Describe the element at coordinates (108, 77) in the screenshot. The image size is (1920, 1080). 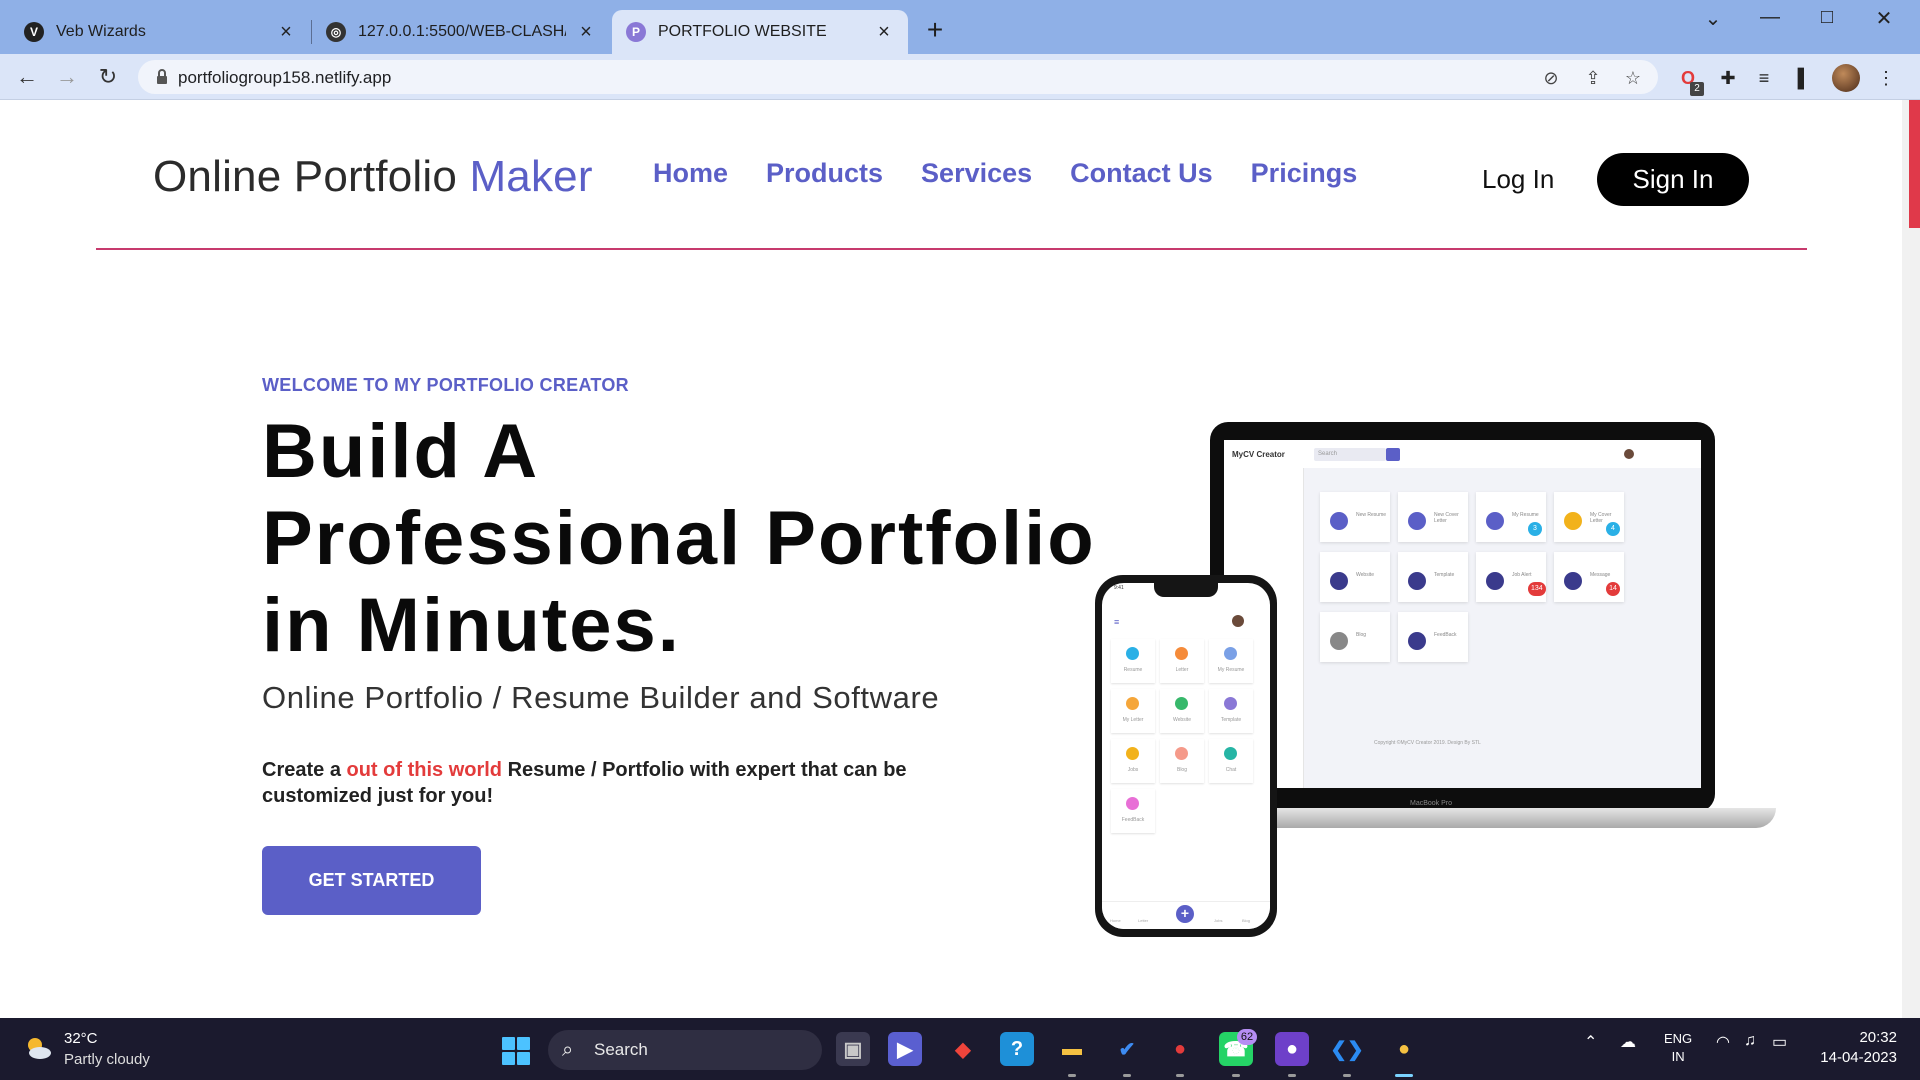
I see `reload-icon: ↻` at that location.